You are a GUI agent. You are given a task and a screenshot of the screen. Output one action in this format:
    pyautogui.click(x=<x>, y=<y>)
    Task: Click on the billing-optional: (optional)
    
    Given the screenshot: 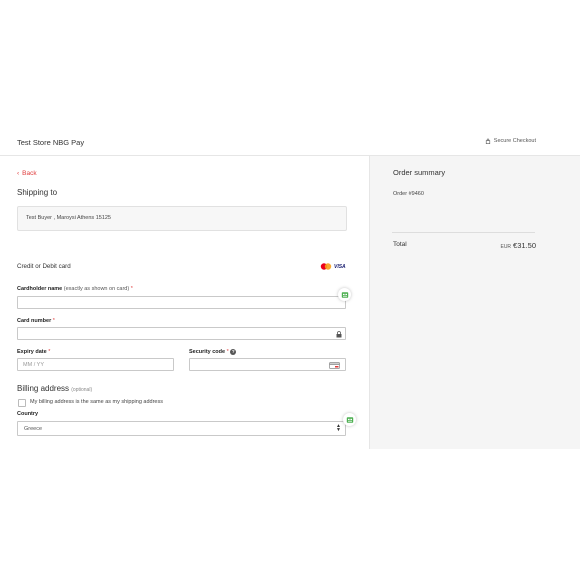 What is the action you would take?
    pyautogui.click(x=82, y=390)
    